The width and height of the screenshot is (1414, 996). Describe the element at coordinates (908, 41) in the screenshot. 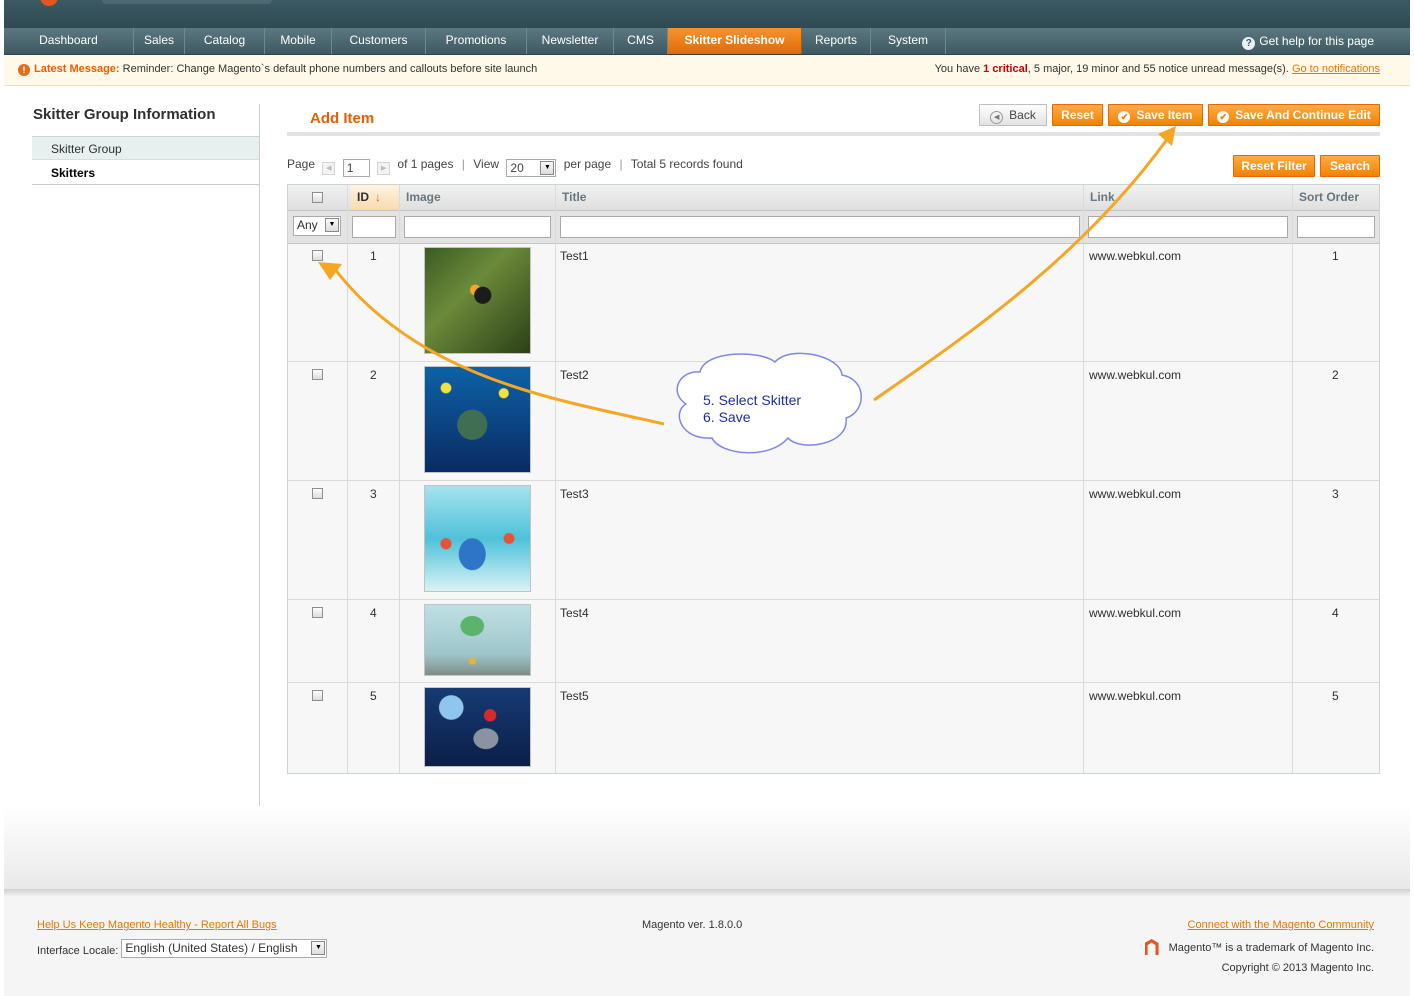

I see `nav-system: System` at that location.